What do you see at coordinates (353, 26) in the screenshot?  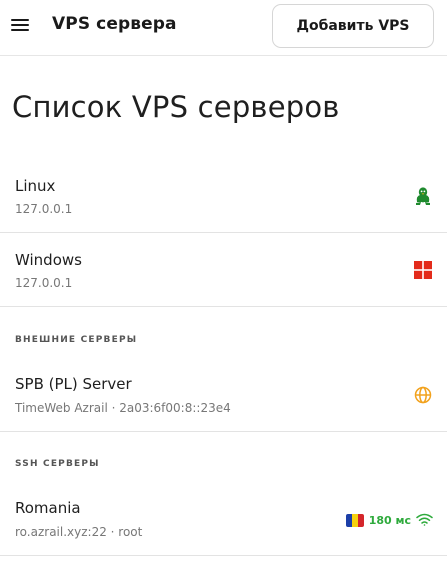 I see `add-vps-button: Добавить VPS` at bounding box center [353, 26].